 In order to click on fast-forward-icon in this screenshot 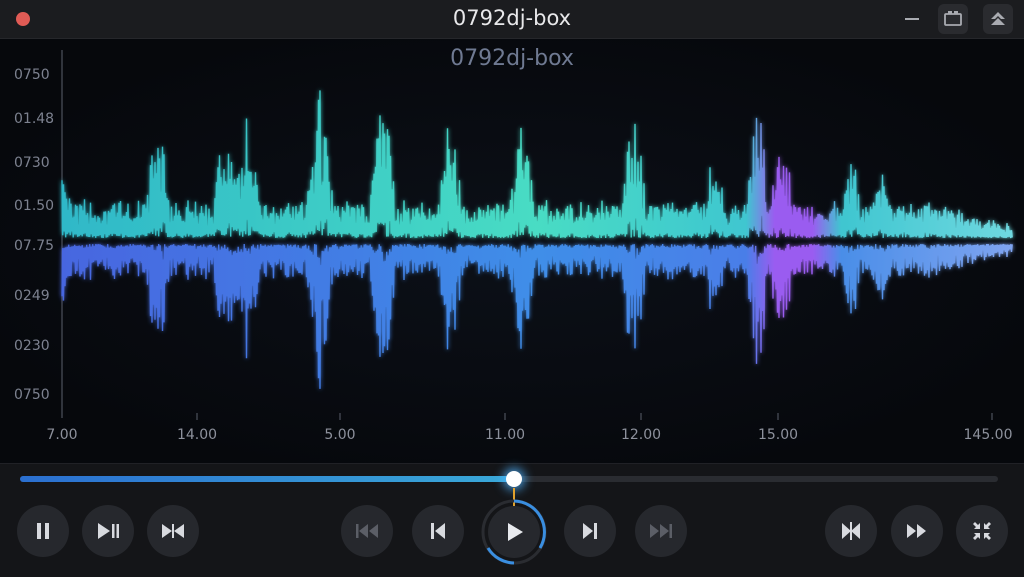, I will do `click(661, 531)`.